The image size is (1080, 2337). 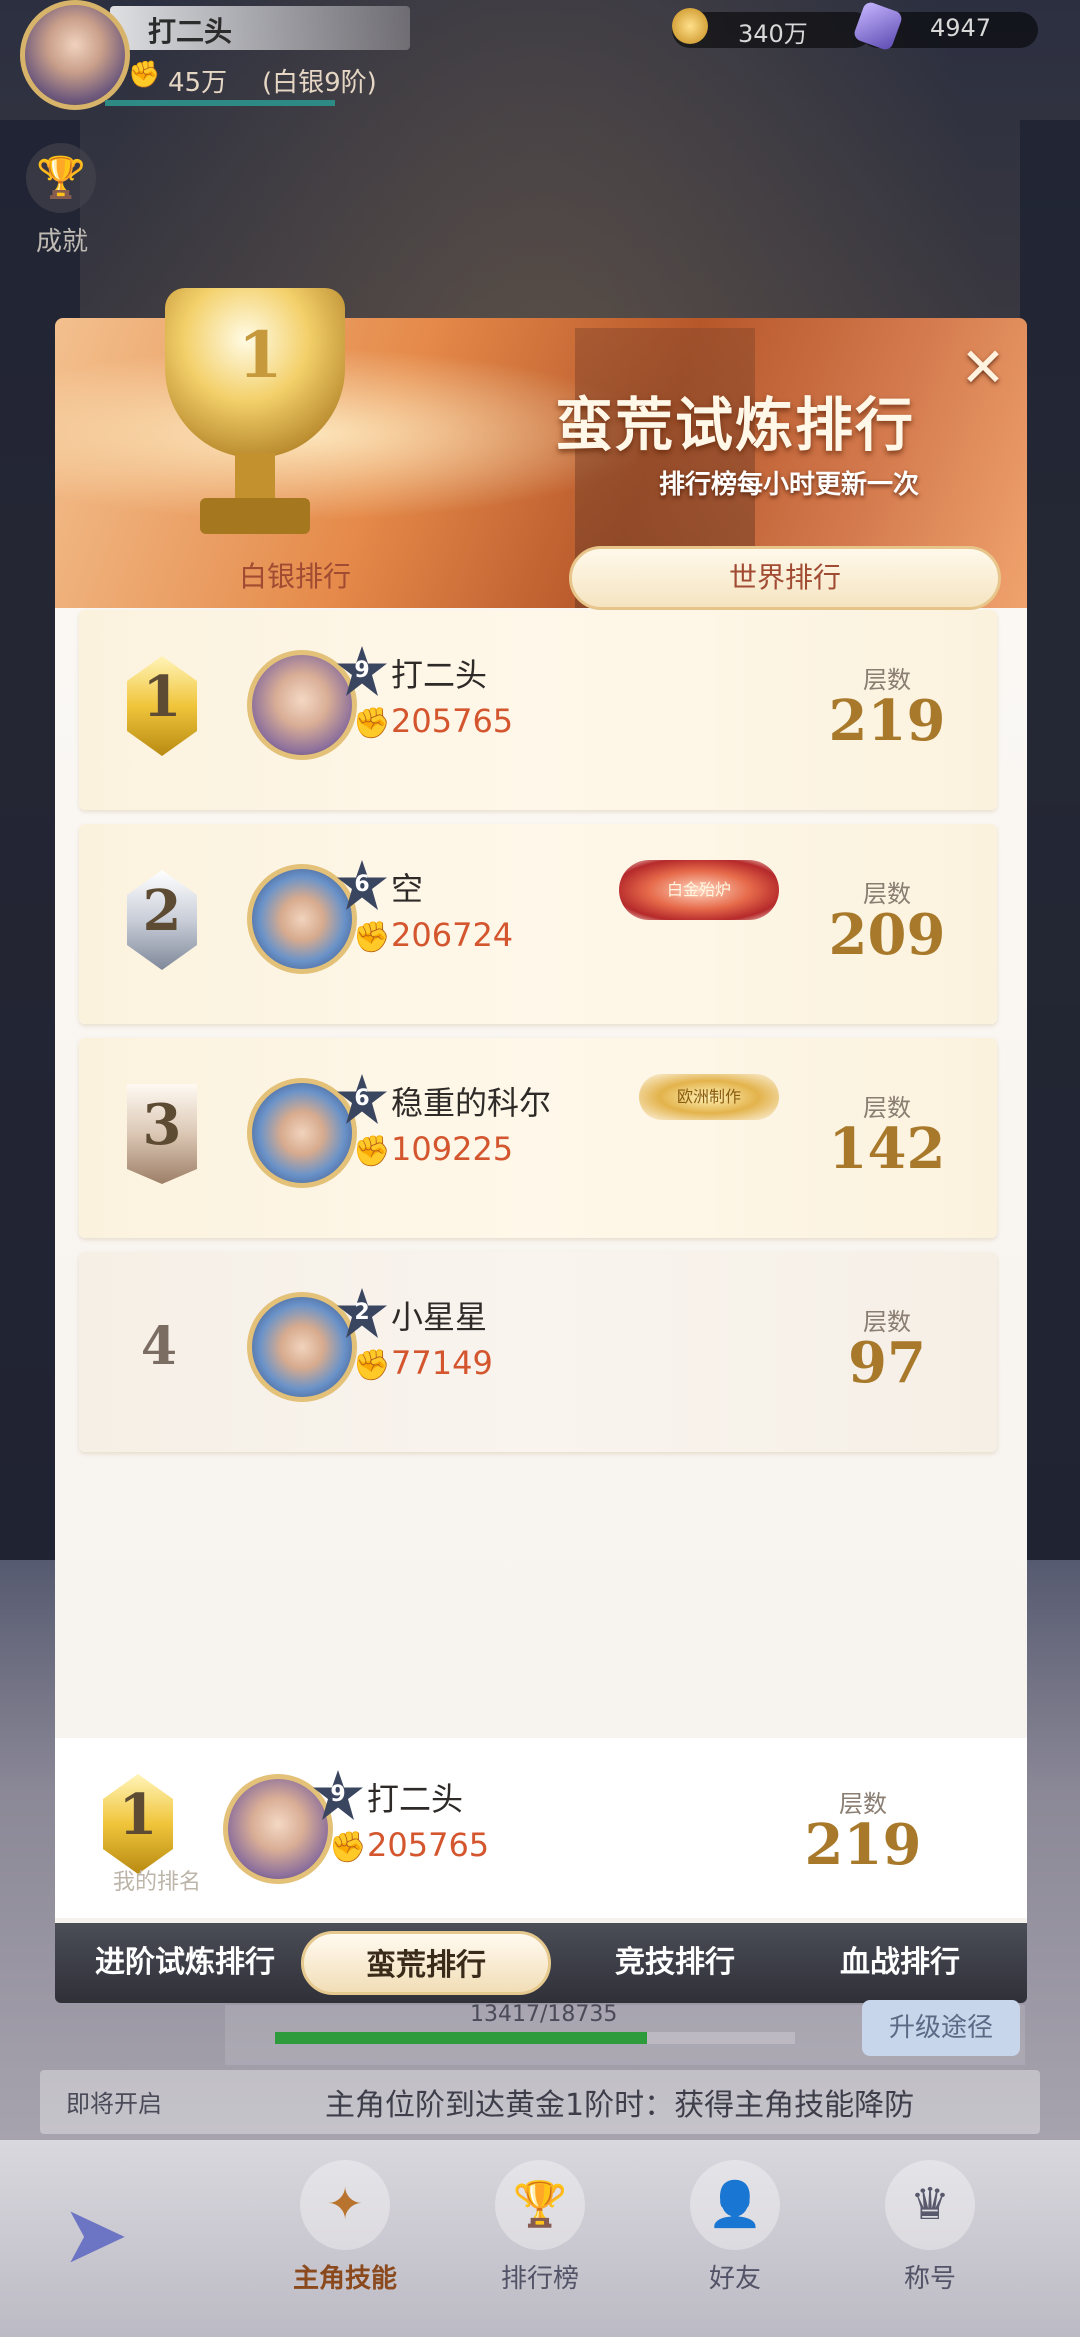 I want to click on my-ranking-row: 1 我的排名 9 打二头 ✊ 205765 层数 219, so click(x=541, y=1828).